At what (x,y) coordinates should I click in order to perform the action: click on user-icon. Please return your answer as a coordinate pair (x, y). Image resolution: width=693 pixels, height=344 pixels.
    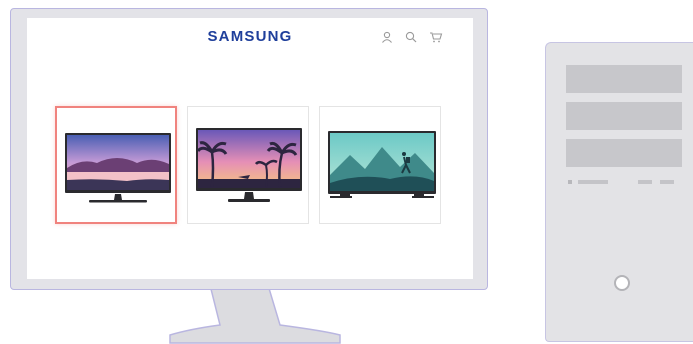
    Looking at the image, I should click on (387, 37).